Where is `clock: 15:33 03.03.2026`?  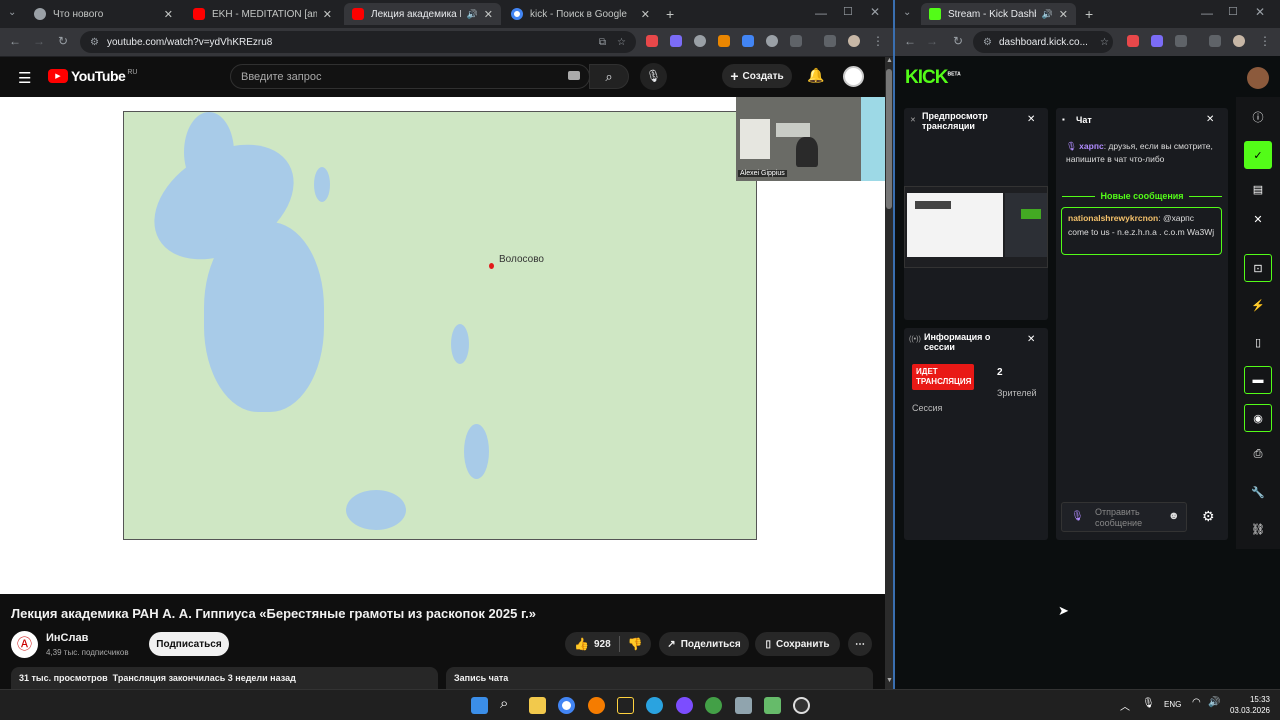
clock: 15:33 03.03.2026 is located at coordinates (1246, 705).